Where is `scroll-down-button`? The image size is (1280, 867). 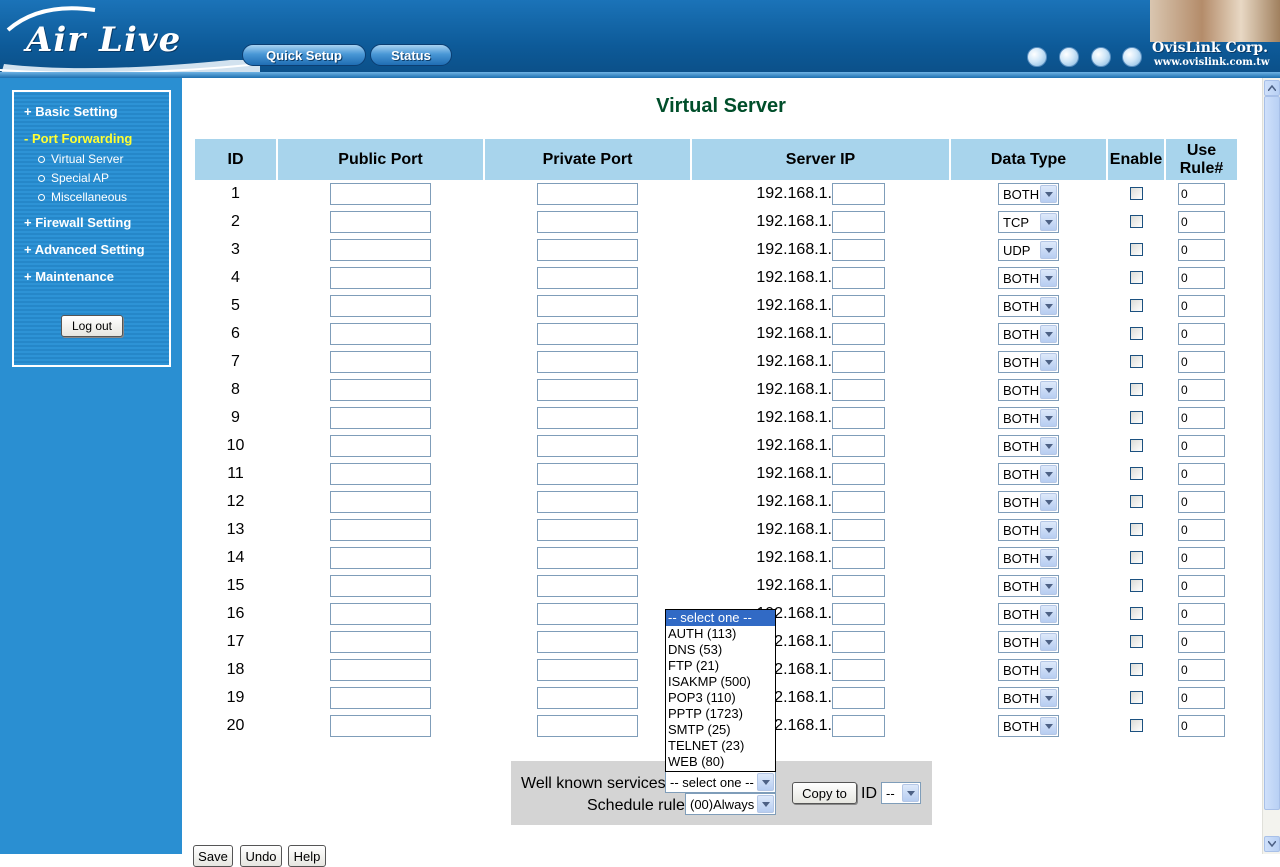
scroll-down-button is located at coordinates (1272, 844).